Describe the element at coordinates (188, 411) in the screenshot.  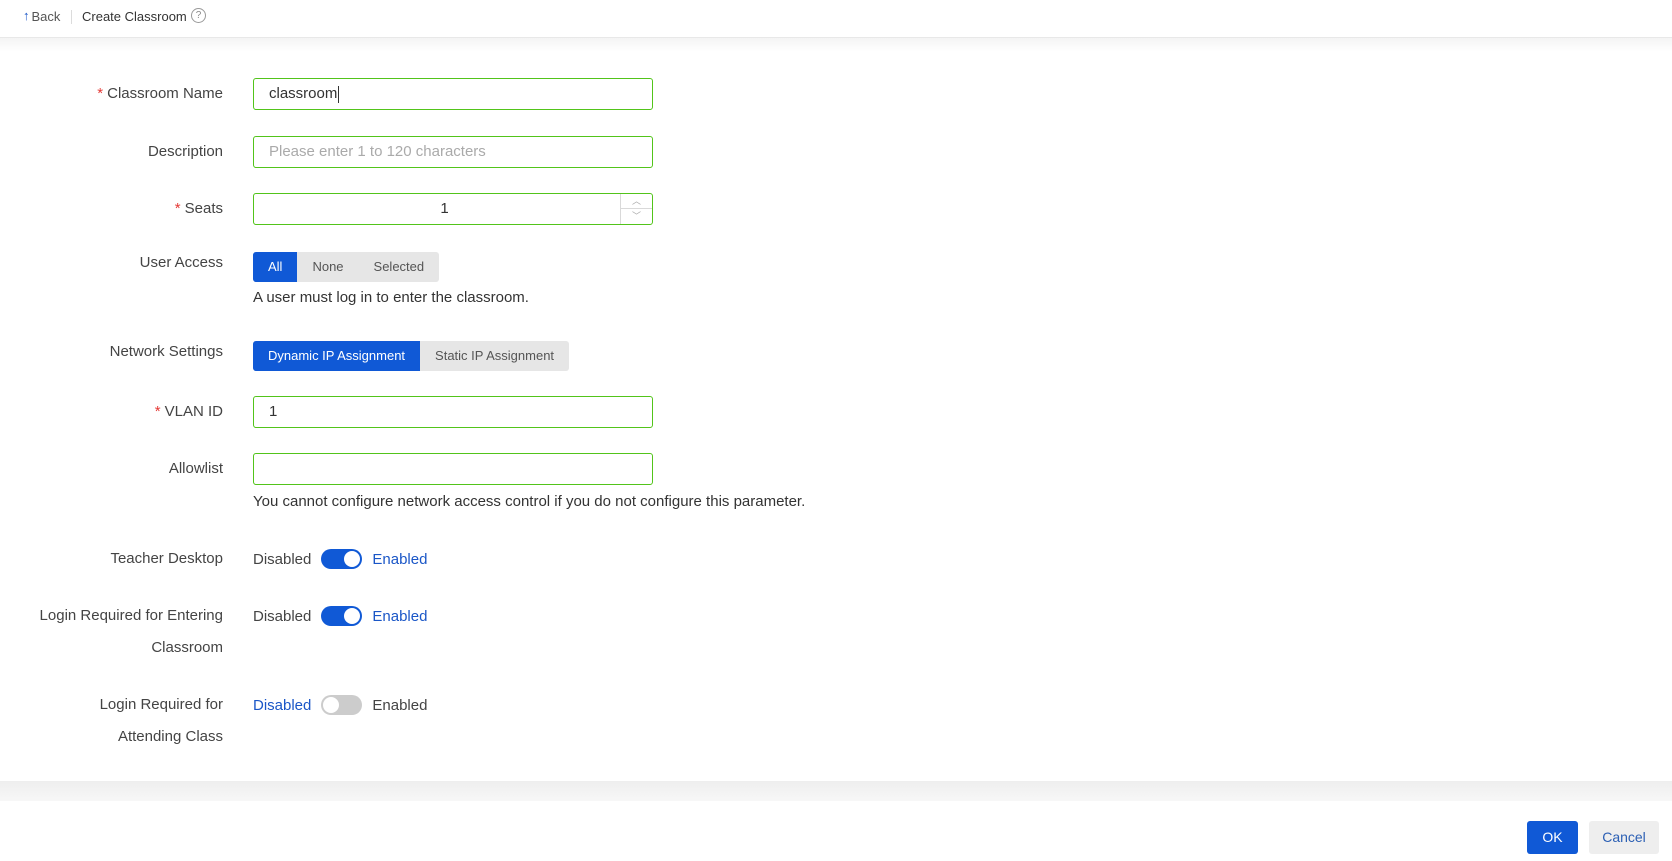
I see `vlan-id-label: * VLAN ID` at that location.